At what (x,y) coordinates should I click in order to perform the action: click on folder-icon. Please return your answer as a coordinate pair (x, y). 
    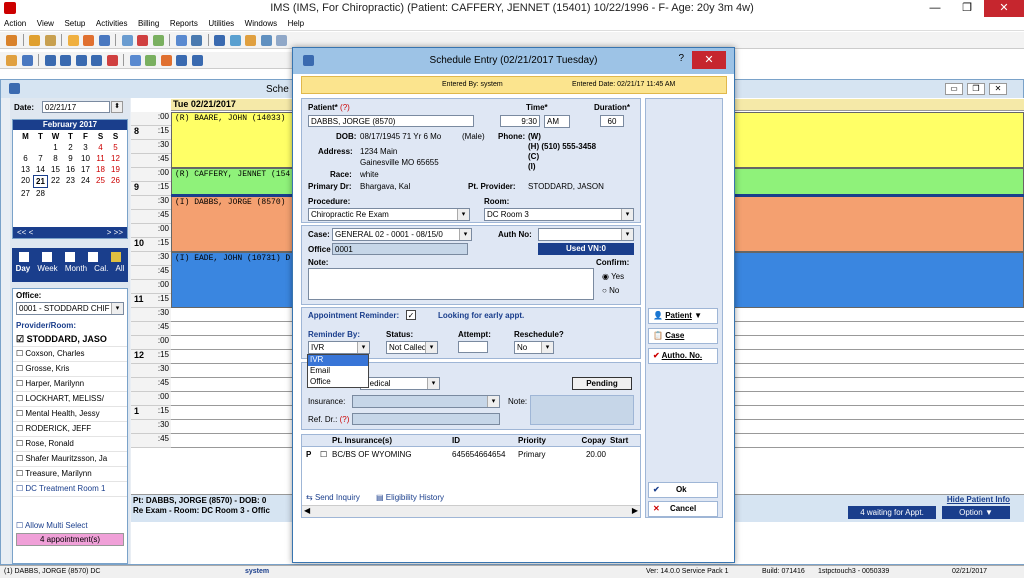
    Looking at the image, I should click on (73, 40).